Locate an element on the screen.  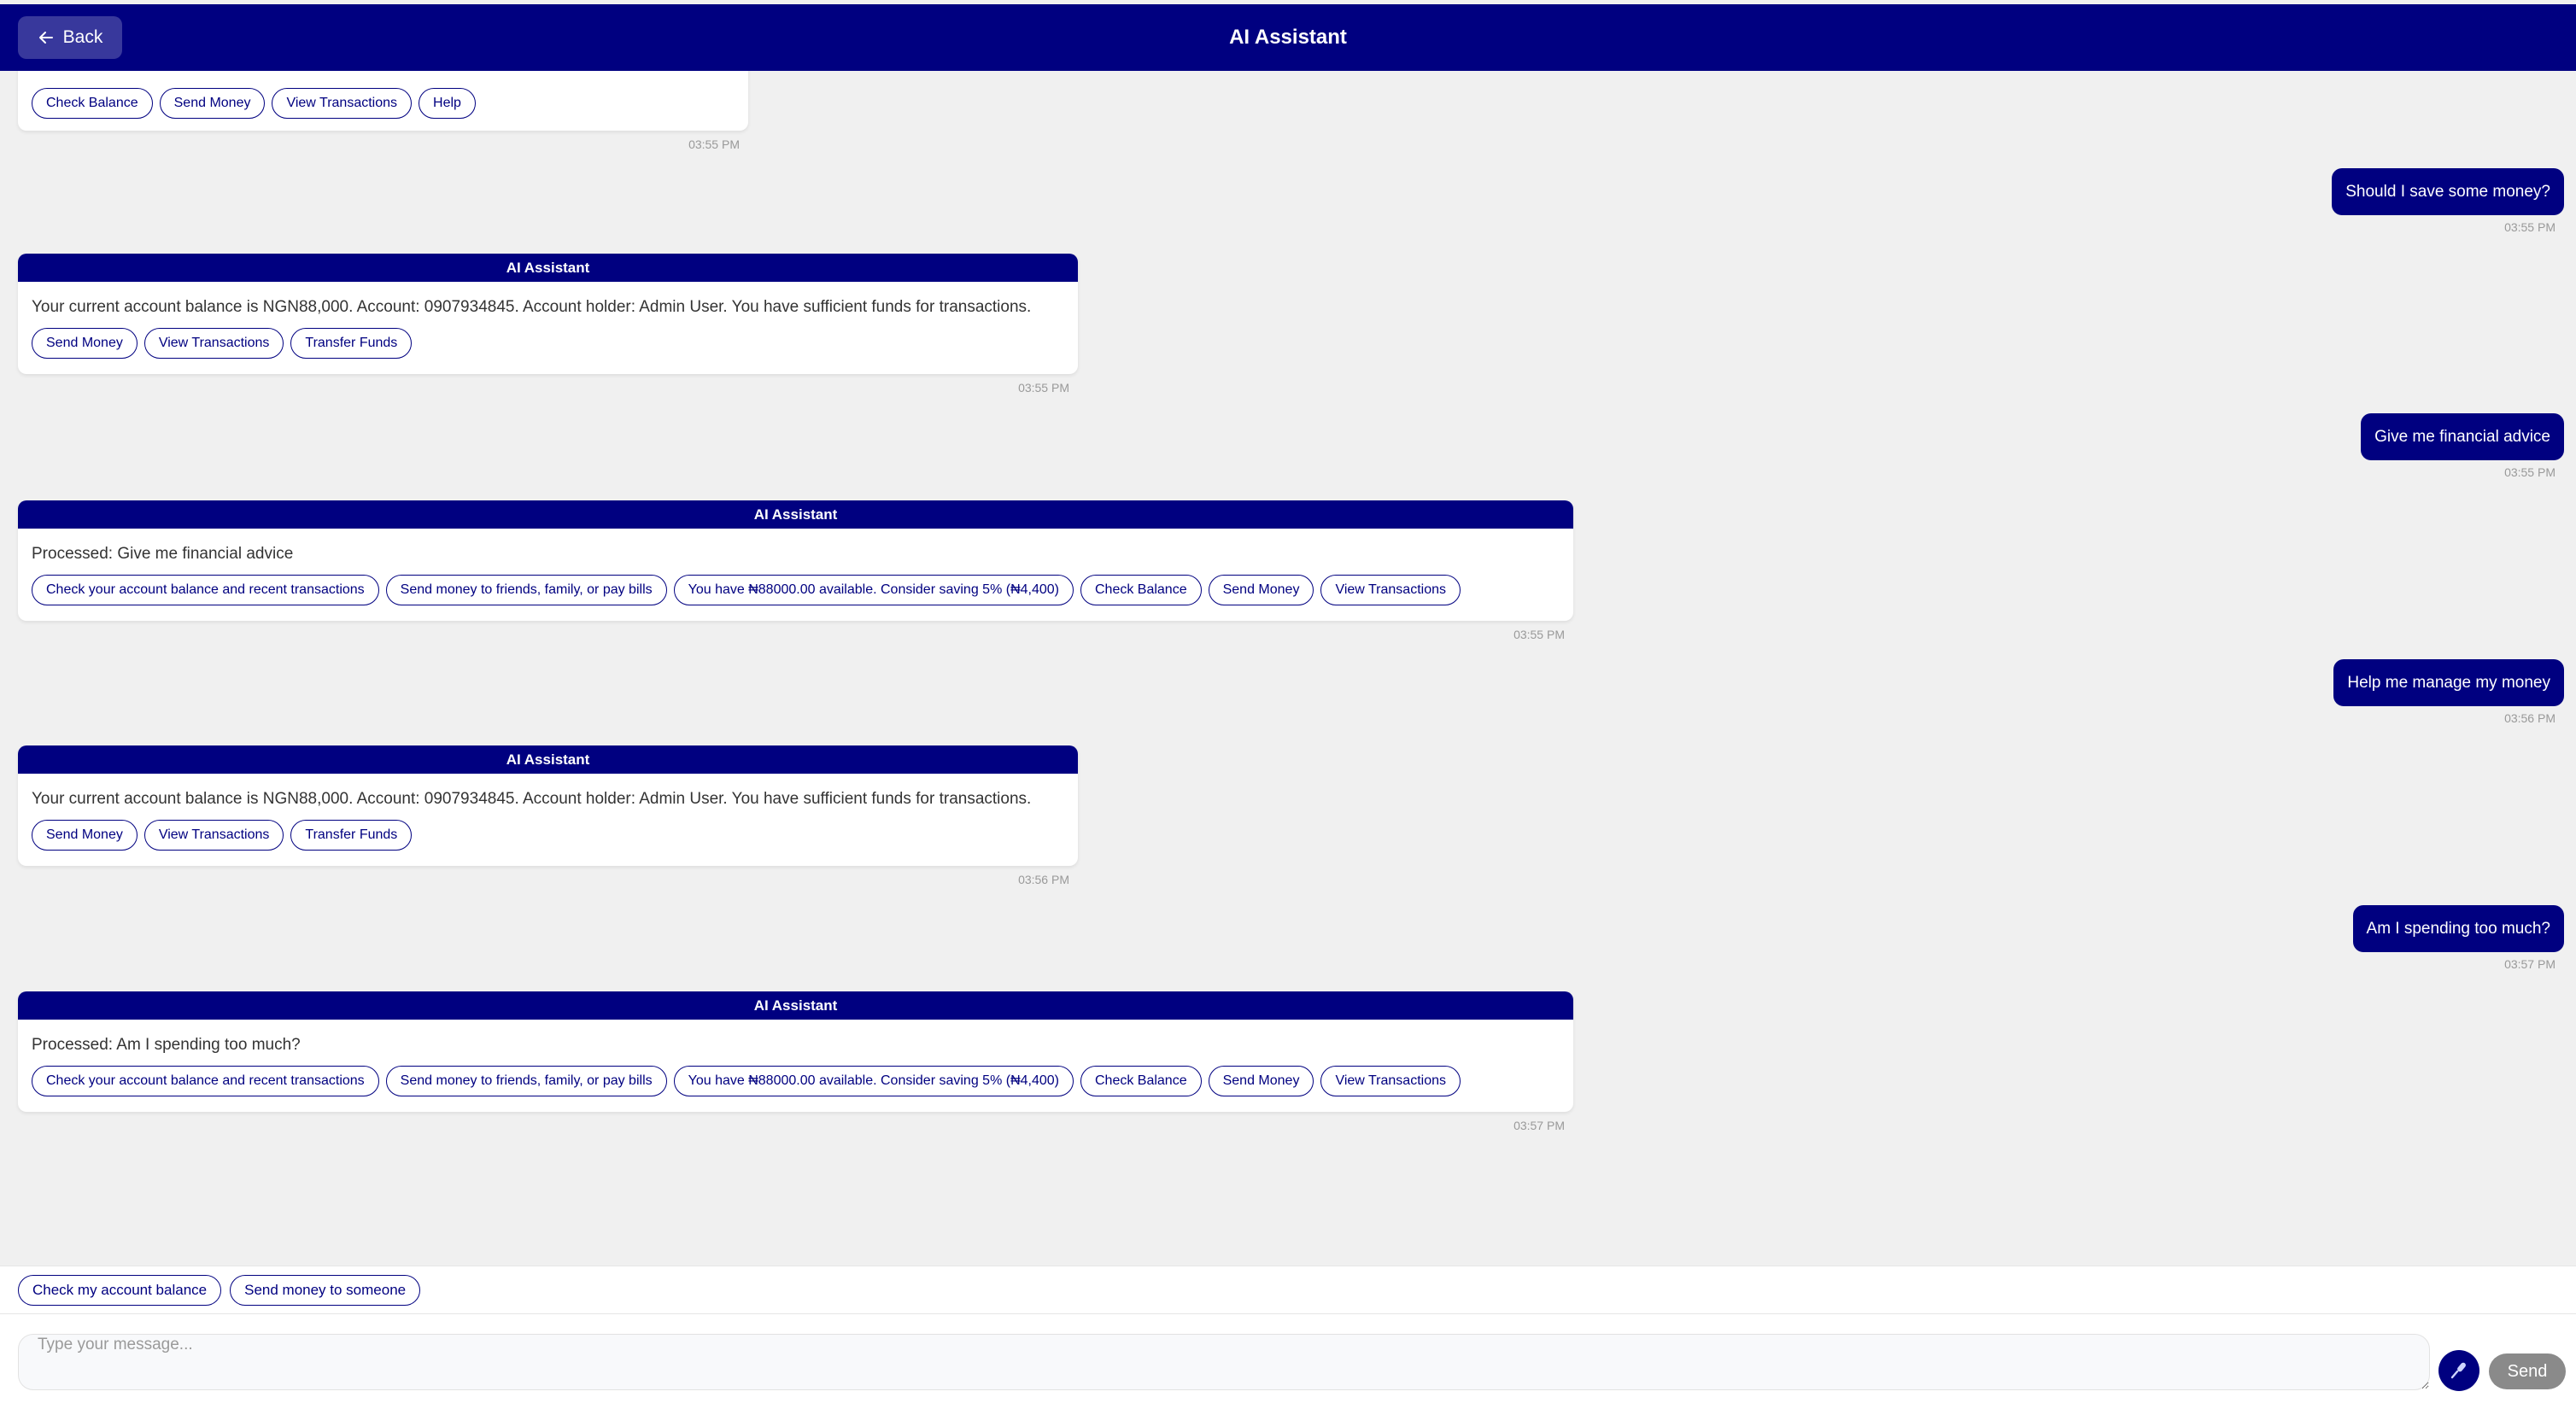
mic-button is located at coordinates (2458, 1370).